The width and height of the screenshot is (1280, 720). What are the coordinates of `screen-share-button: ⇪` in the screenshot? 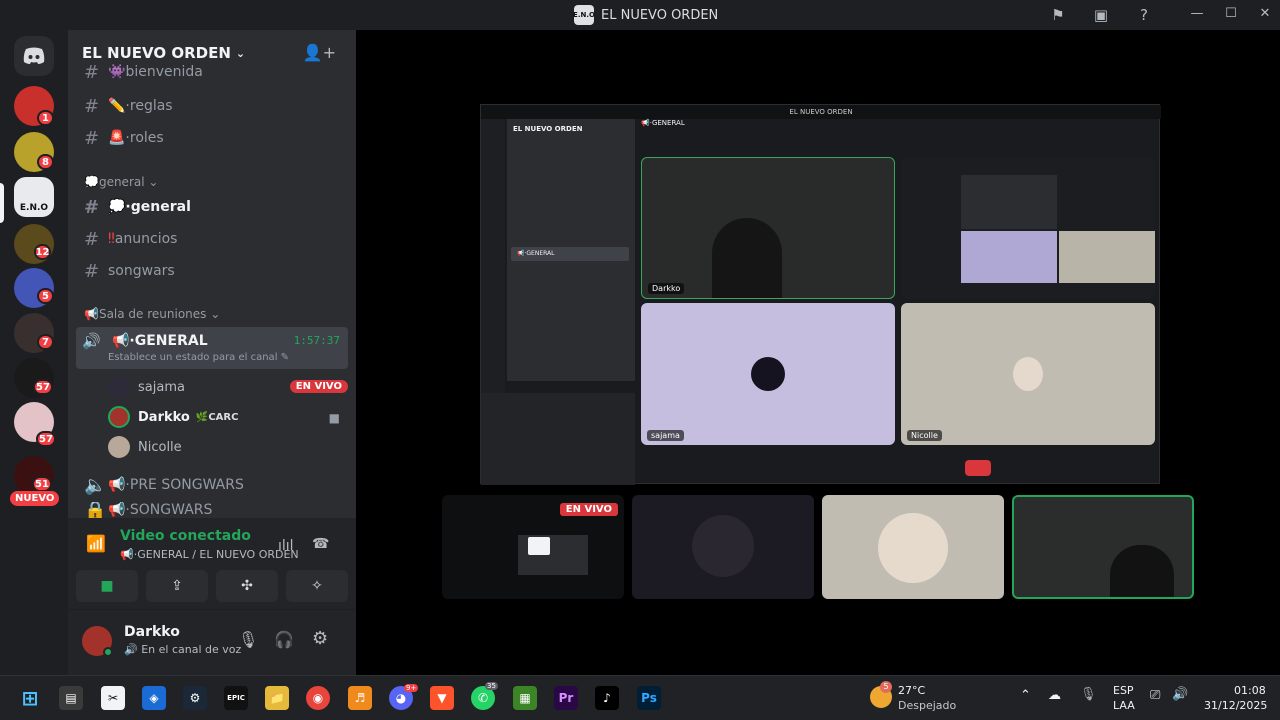 It's located at (177, 586).